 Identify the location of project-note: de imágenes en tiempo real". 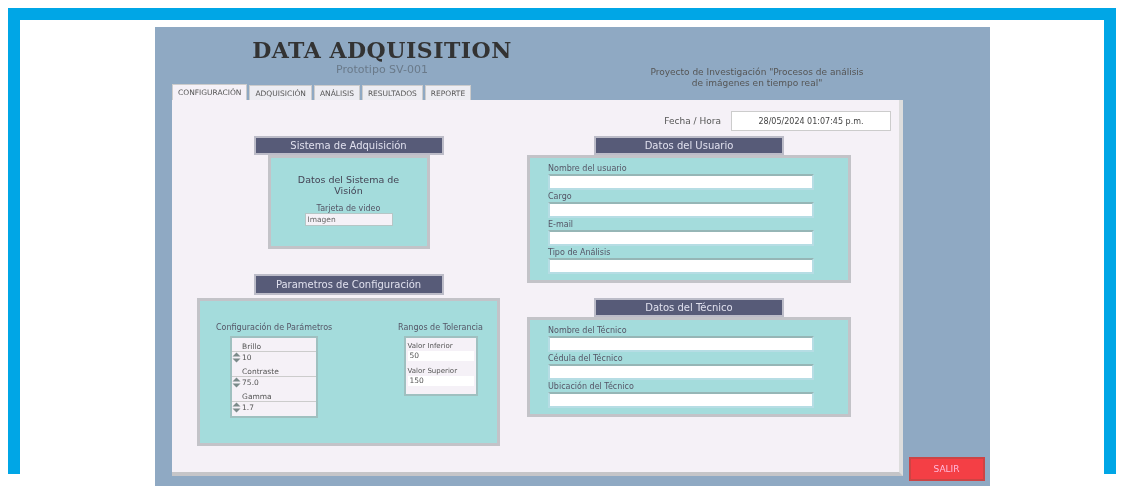
(757, 83).